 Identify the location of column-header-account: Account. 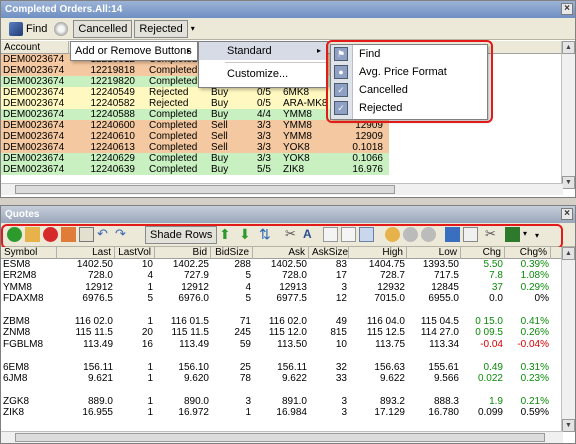
(35, 47).